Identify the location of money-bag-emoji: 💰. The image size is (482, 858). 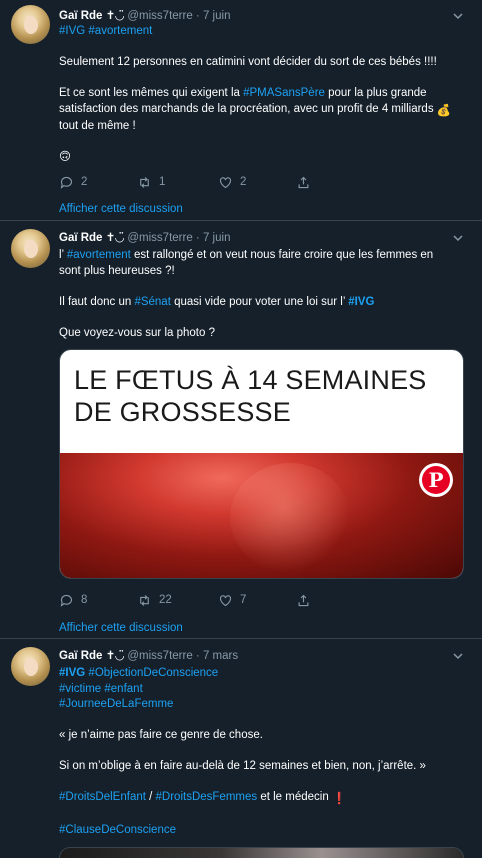
(444, 110).